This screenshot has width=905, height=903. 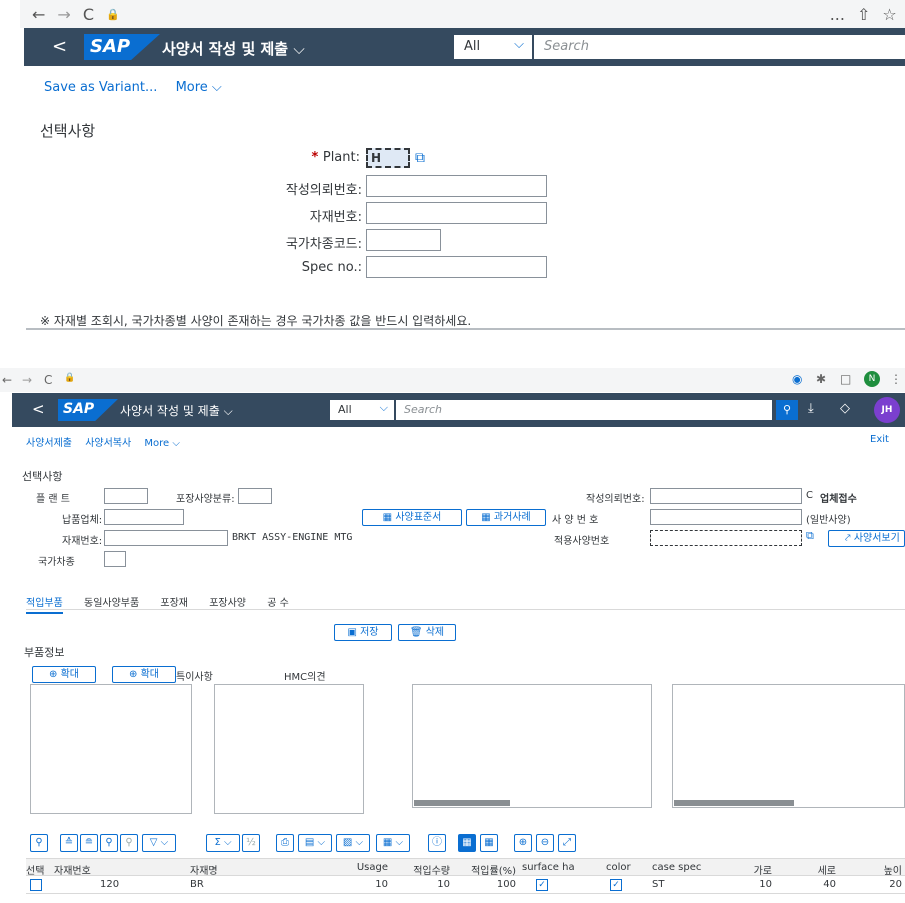 I want to click on sort-desc-icon: ≘, so click(x=89, y=843).